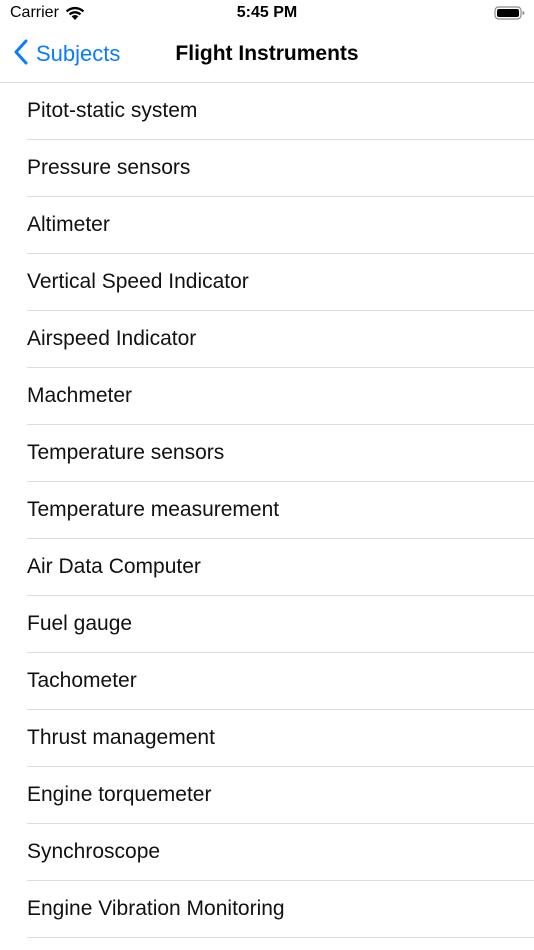  I want to click on list-item: Pitot-static system, so click(280, 111).